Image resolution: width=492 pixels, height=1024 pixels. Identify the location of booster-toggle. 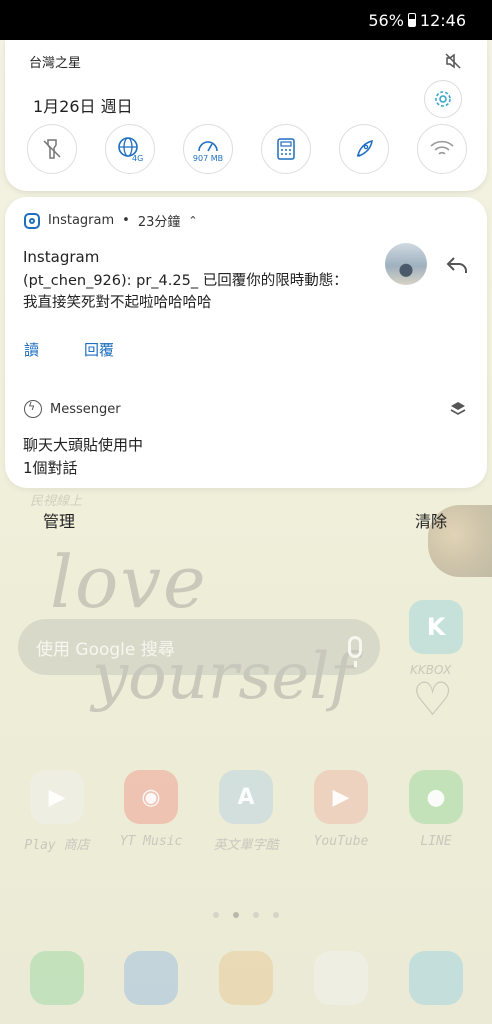
(364, 149).